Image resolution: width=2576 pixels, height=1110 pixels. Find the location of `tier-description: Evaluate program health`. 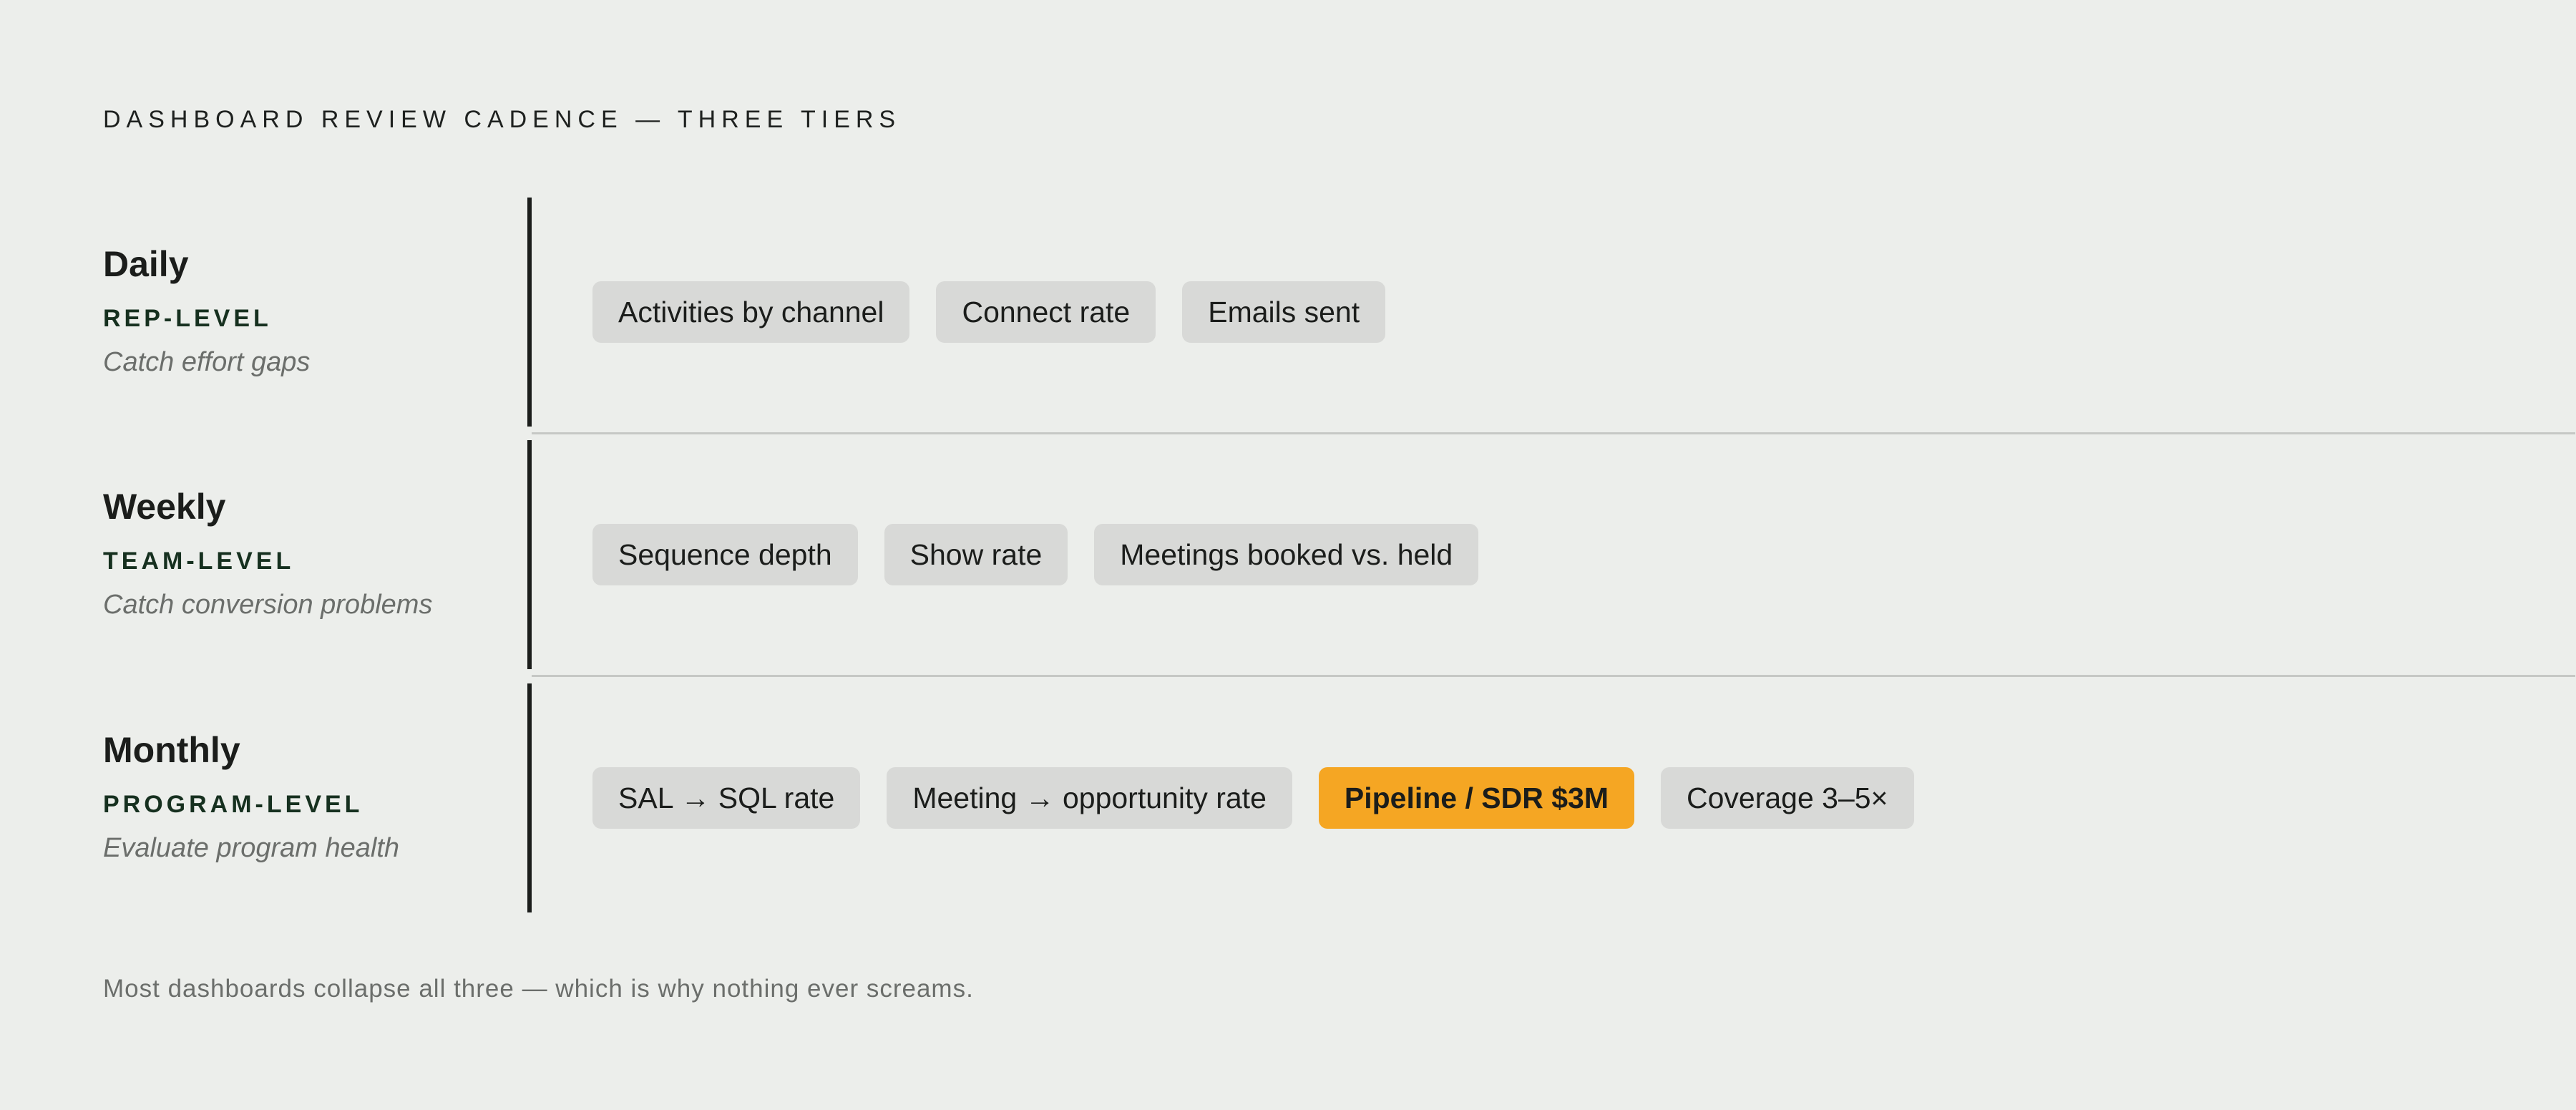

tier-description: Evaluate program health is located at coordinates (251, 848).